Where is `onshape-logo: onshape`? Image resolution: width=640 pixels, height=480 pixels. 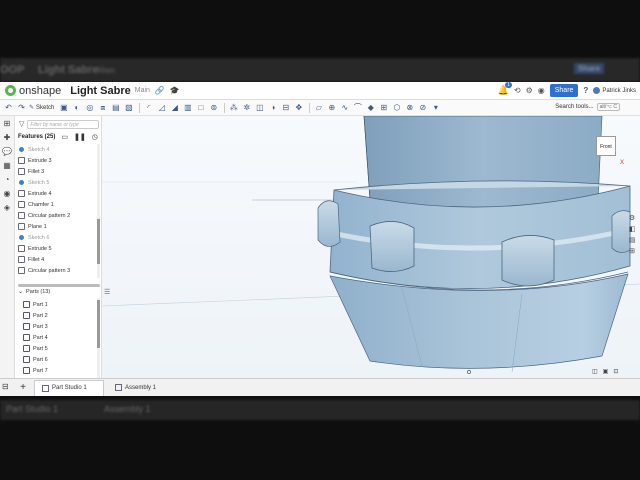 onshape-logo: onshape is located at coordinates (33, 91).